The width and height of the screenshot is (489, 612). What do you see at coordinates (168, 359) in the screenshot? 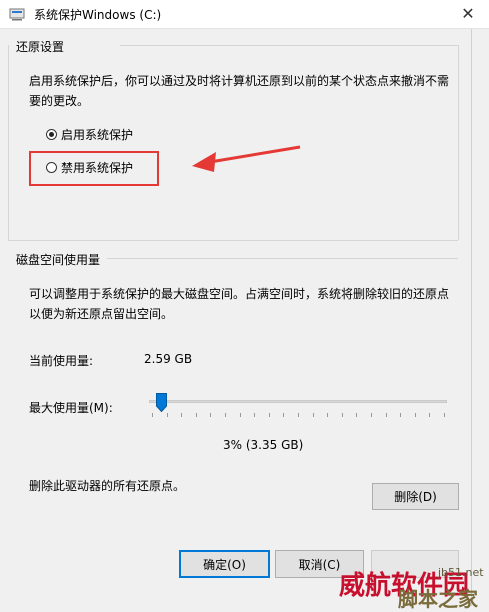
I see `current-usage-value: 2.59 GB` at bounding box center [168, 359].